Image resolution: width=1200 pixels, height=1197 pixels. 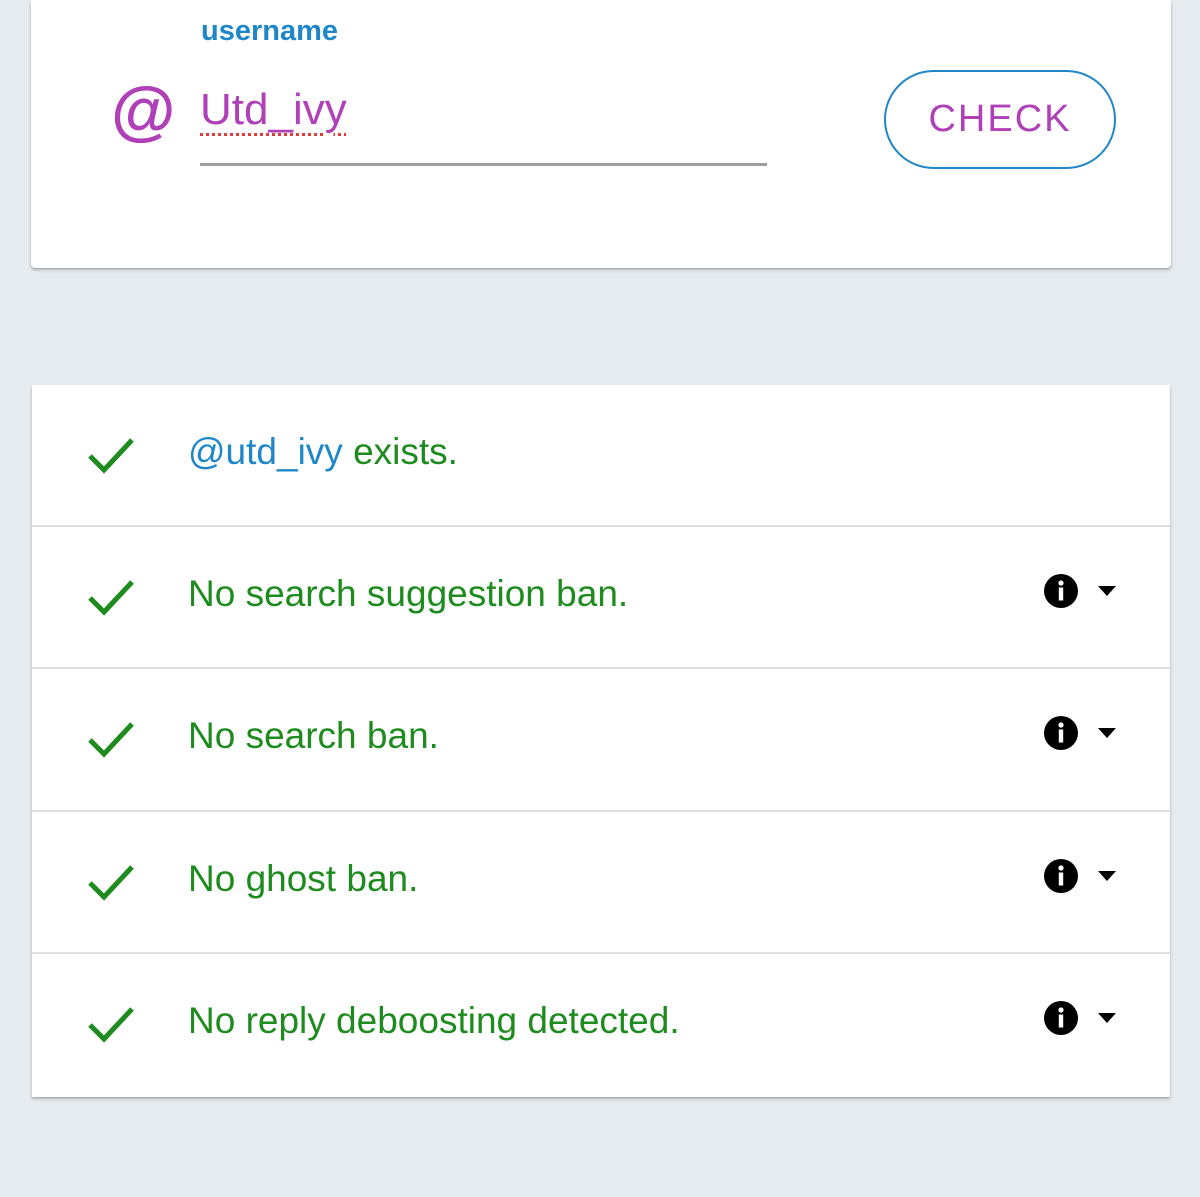 I want to click on result-text: No search ban., so click(x=313, y=735).